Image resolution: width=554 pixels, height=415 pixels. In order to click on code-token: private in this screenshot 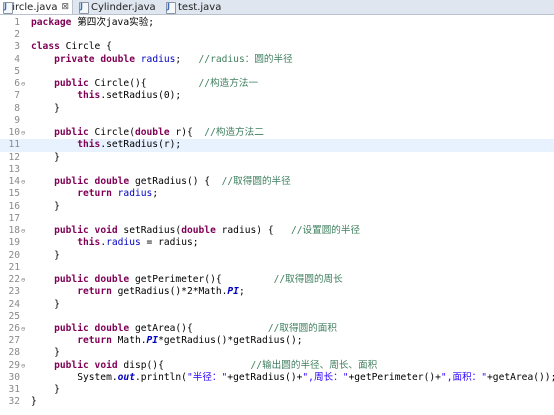, I will do `click(74, 59)`.